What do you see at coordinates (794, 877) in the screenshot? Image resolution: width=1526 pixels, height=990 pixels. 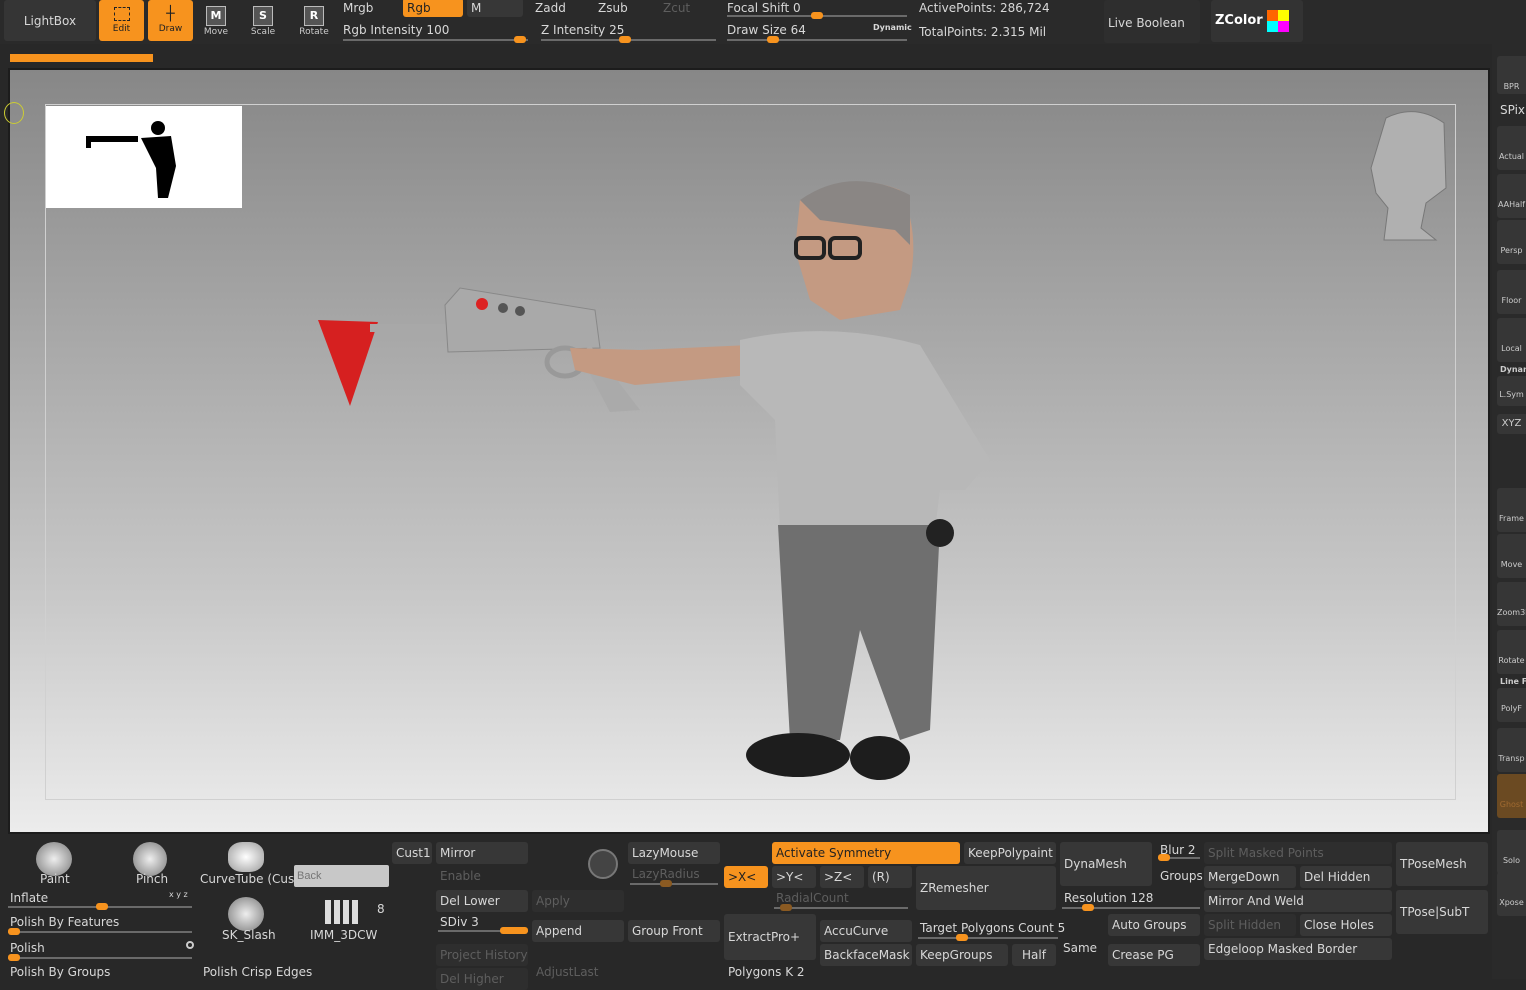 I see `symmetry-y-button: >Y<` at bounding box center [794, 877].